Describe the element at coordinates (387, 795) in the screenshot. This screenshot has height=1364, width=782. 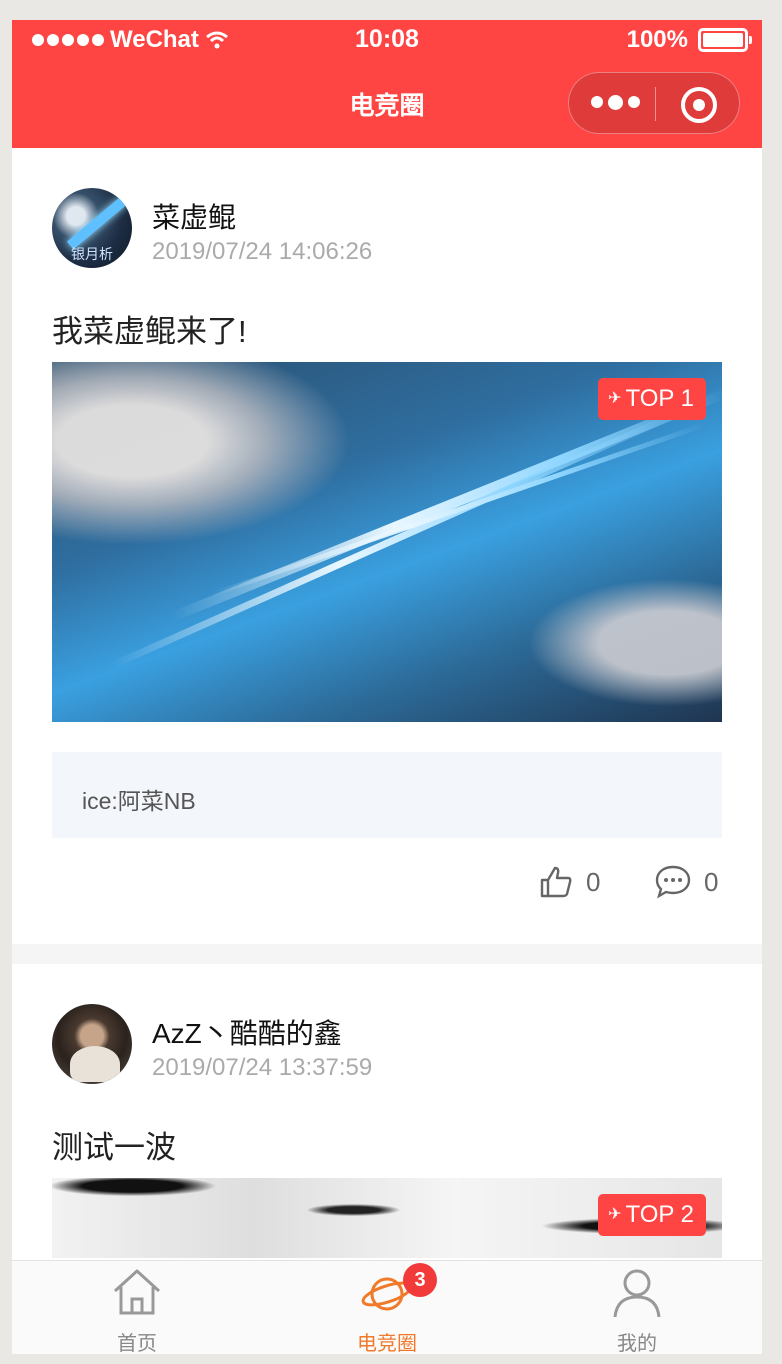
I see `comment-box: ice:阿菜NB` at that location.